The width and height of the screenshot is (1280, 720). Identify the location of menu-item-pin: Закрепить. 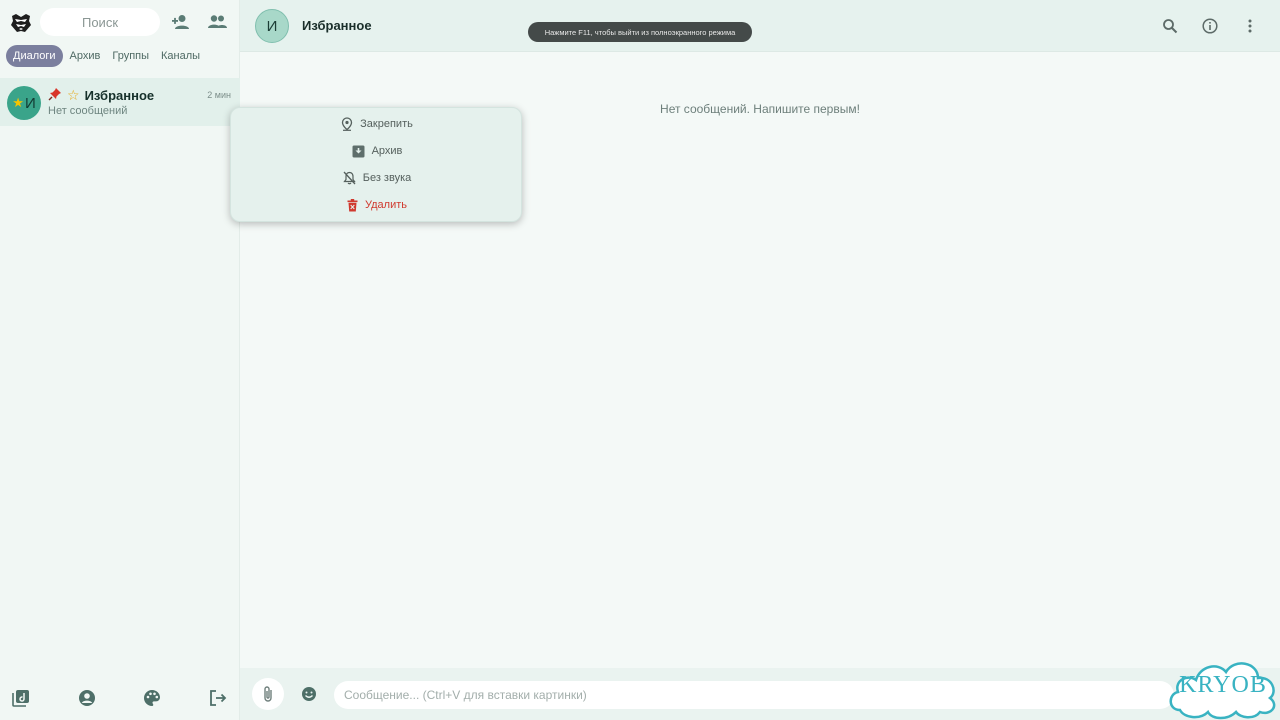
(377, 124).